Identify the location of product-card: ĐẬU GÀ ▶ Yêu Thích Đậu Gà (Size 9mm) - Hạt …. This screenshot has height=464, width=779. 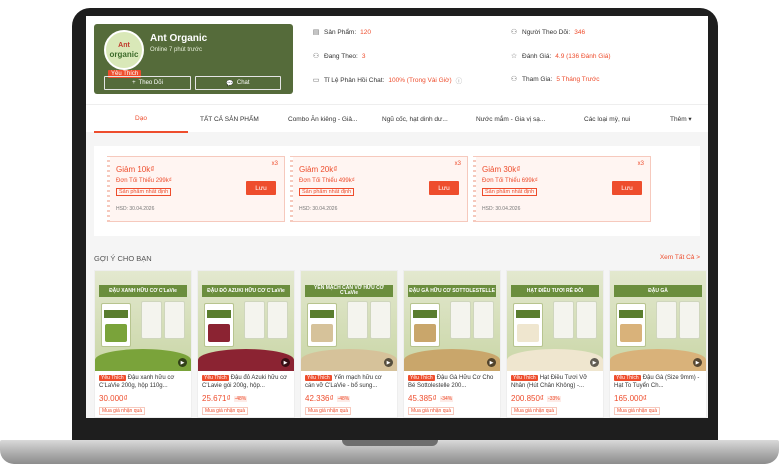
(658, 344).